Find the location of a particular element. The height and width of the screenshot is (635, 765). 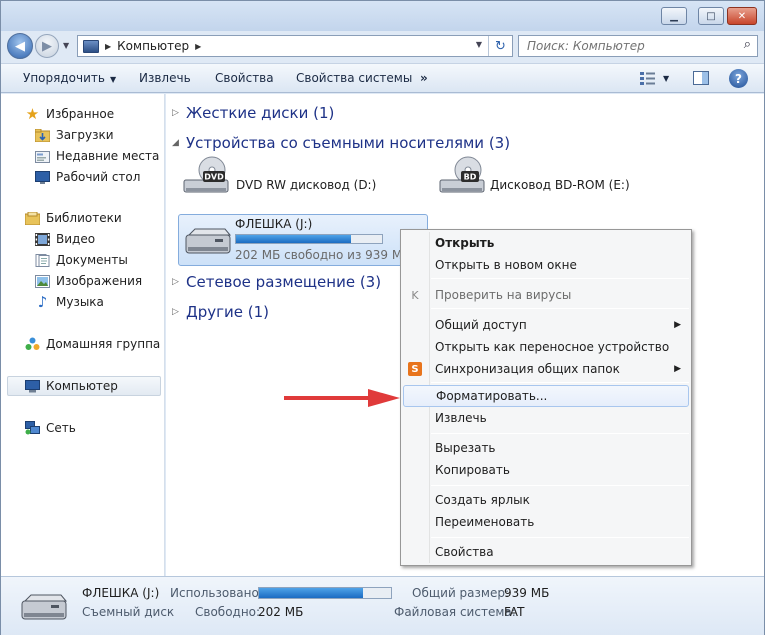

menu-item-properties: Свойства is located at coordinates (546, 552).